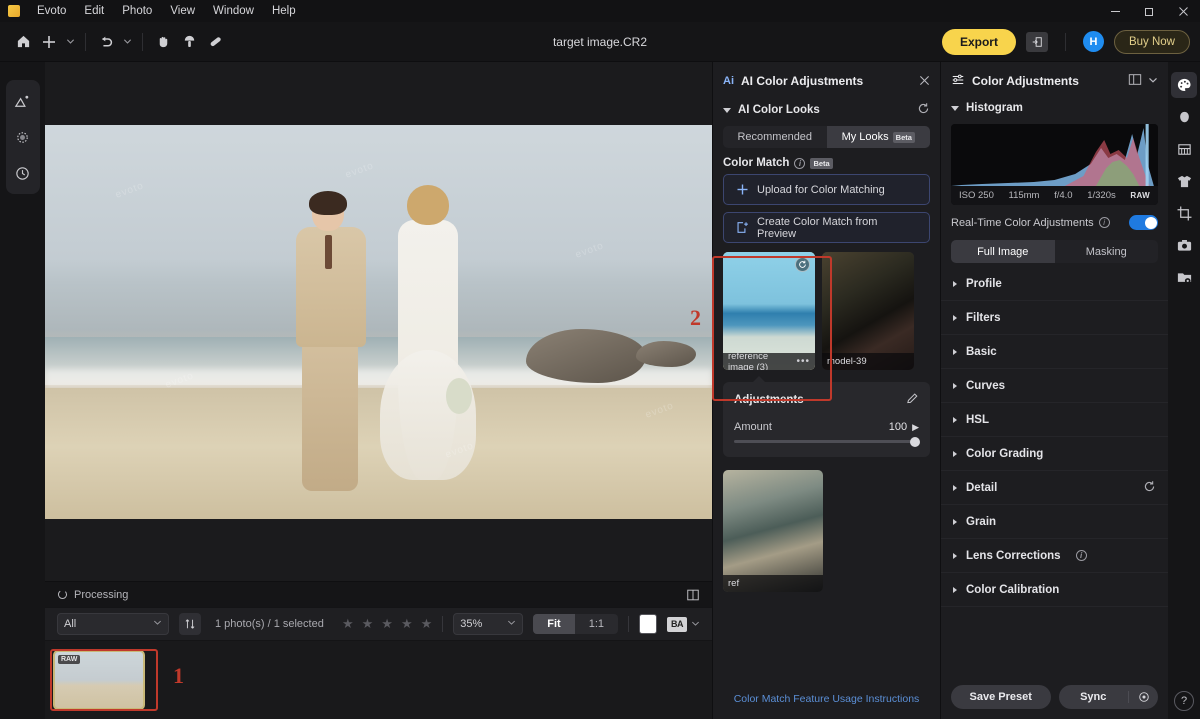 Image resolution: width=1200 pixels, height=719 pixels. I want to click on filmstrip-item: RAW, so click(99, 680).